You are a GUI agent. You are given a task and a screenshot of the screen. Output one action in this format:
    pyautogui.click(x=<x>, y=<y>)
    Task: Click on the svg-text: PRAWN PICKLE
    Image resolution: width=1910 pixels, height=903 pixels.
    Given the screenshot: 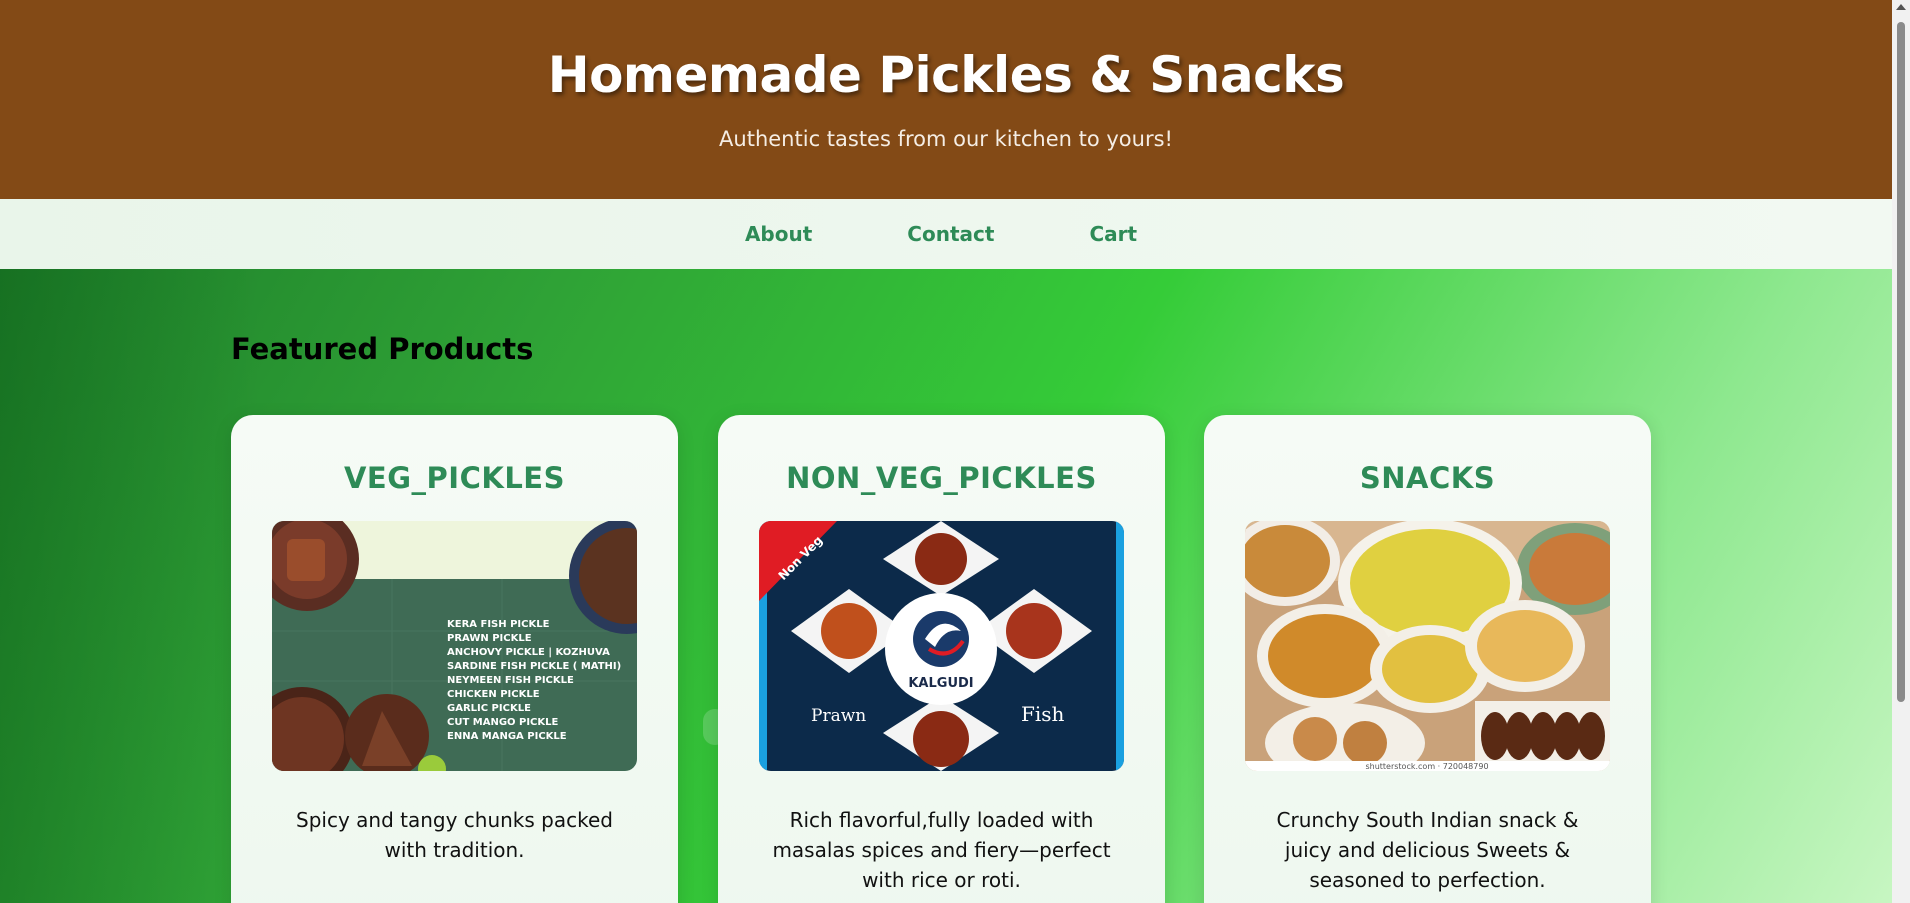 What is the action you would take?
    pyautogui.click(x=489, y=638)
    